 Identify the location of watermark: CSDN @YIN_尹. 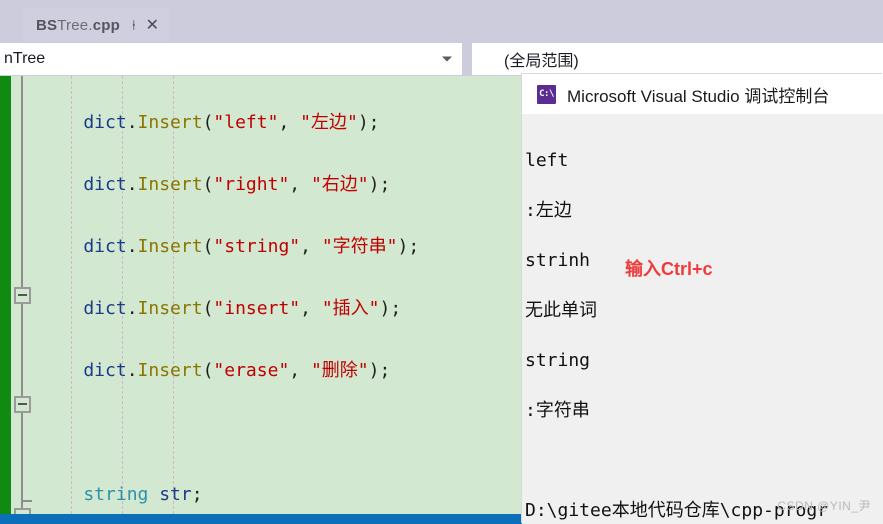
(824, 506).